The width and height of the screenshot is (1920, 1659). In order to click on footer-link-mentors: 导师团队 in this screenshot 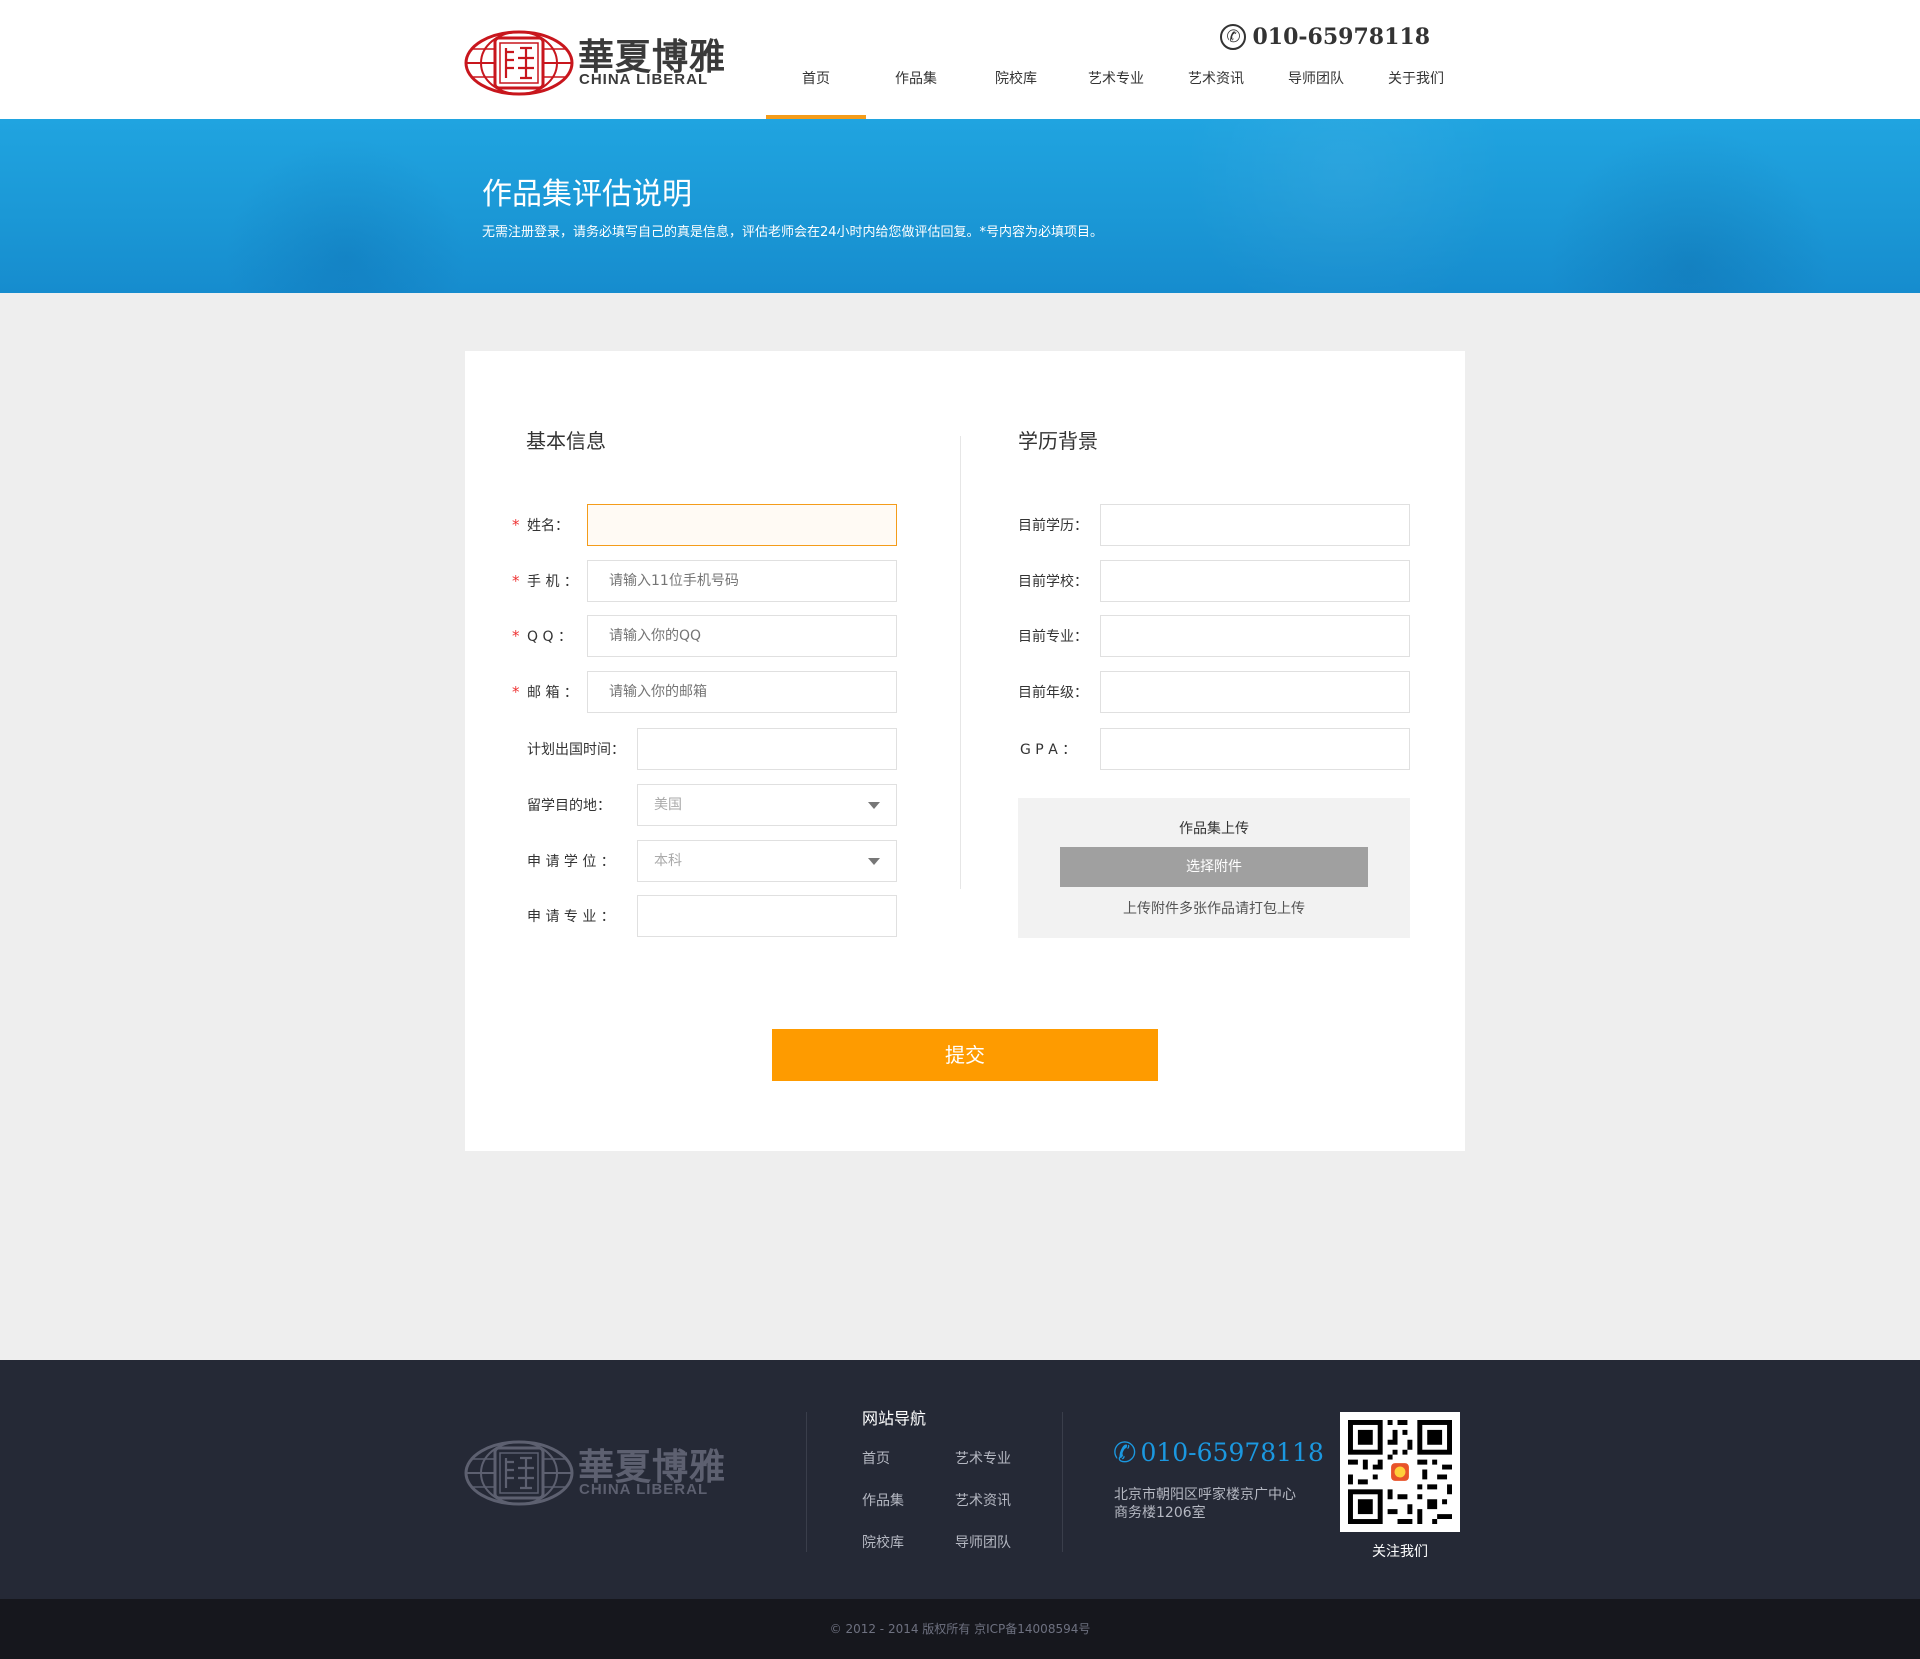, I will do `click(983, 1542)`.